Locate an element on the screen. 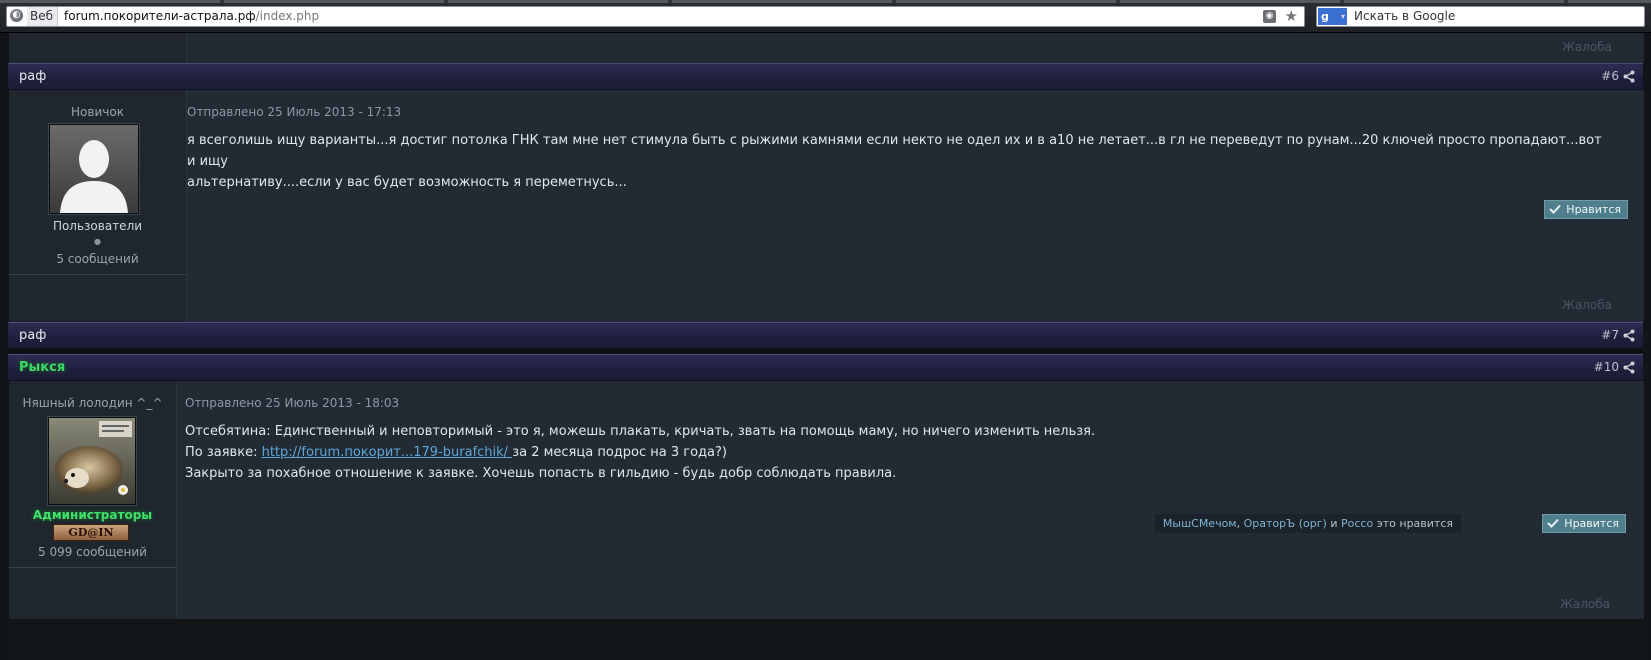  post-number: #6 is located at coordinates (1610, 76).